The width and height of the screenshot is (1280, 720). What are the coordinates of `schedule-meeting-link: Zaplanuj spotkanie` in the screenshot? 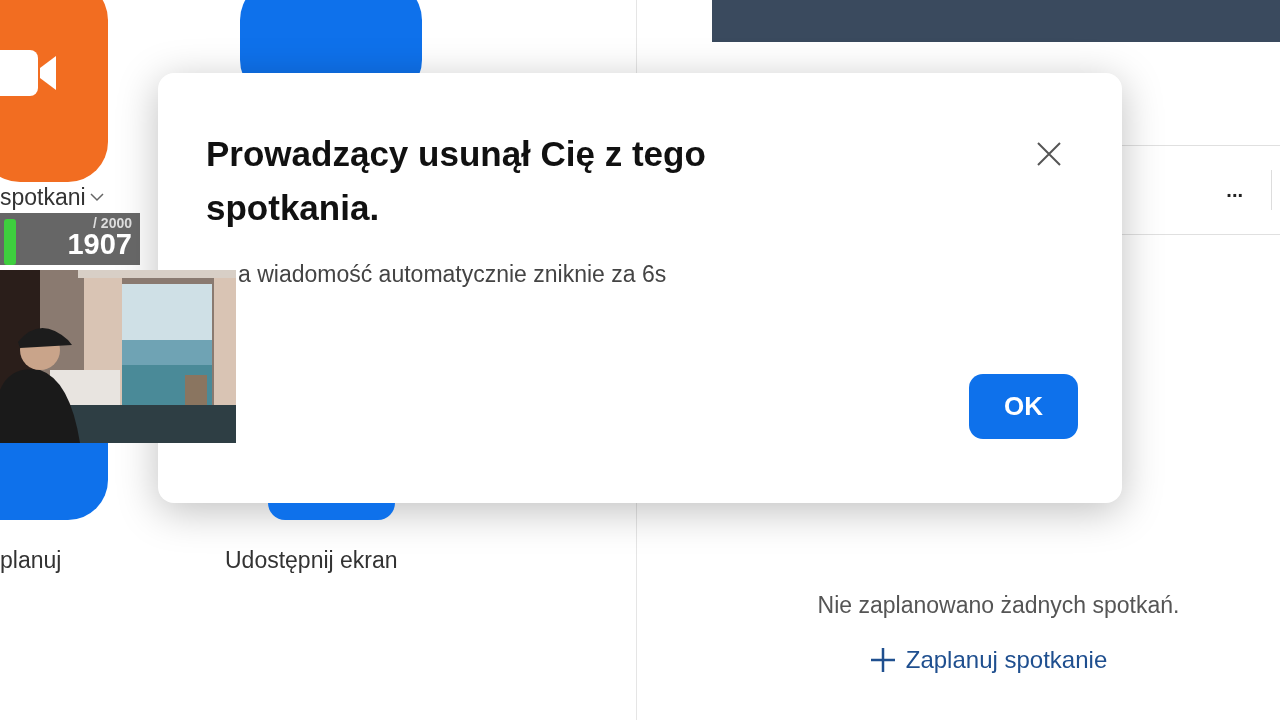 It's located at (988, 660).